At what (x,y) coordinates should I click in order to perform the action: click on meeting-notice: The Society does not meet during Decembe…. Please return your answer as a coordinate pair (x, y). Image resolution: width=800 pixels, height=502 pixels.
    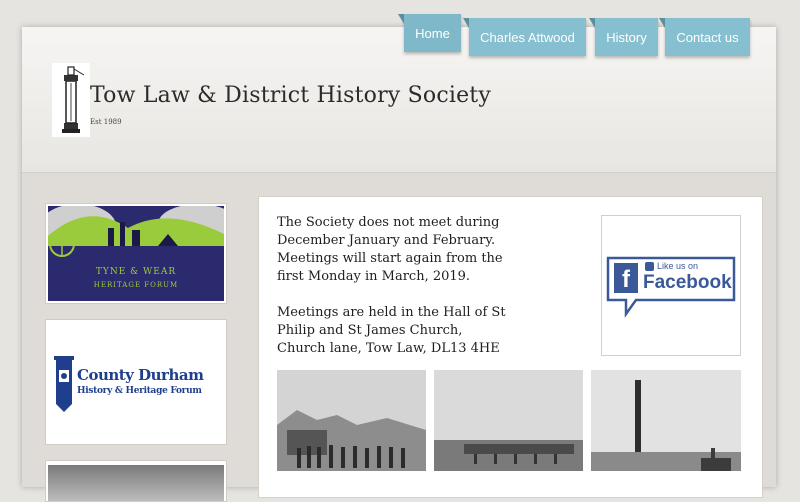
    Looking at the image, I should click on (394, 295).